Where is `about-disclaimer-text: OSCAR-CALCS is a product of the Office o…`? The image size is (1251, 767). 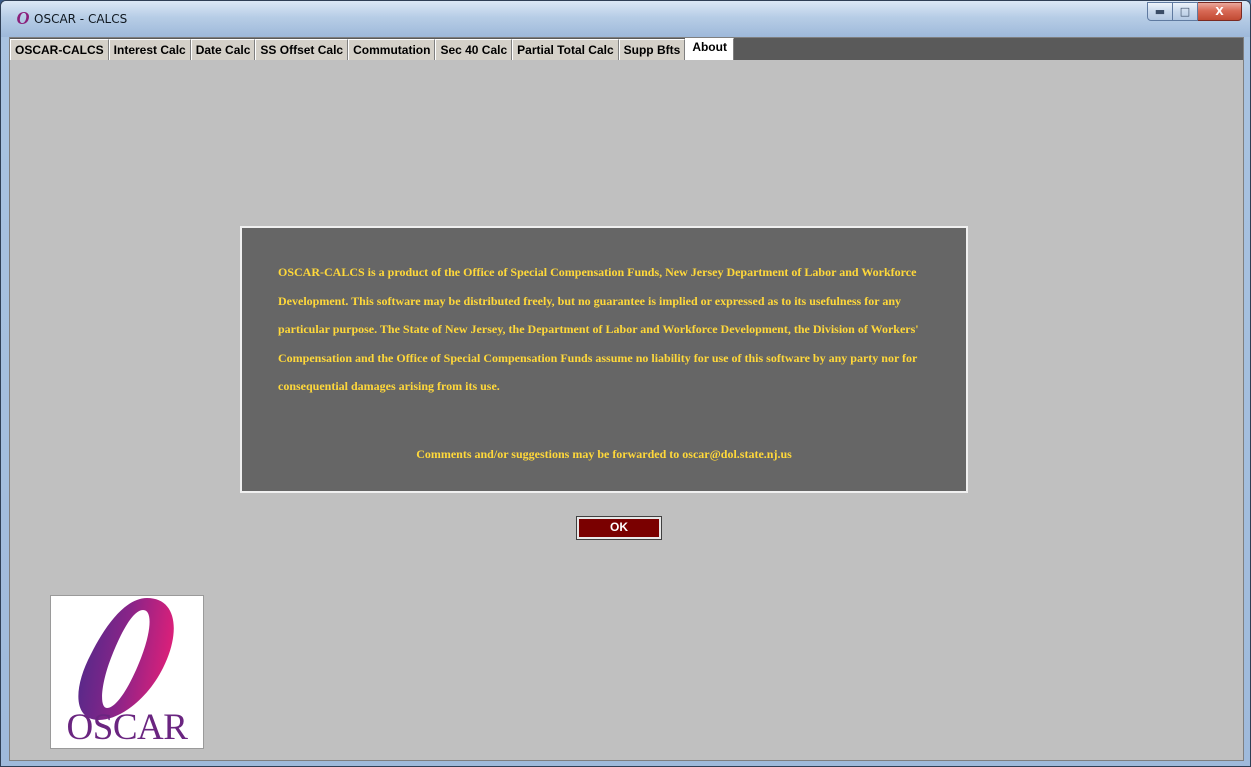
about-disclaimer-text: OSCAR-CALCS is a product of the Office o… is located at coordinates (598, 329).